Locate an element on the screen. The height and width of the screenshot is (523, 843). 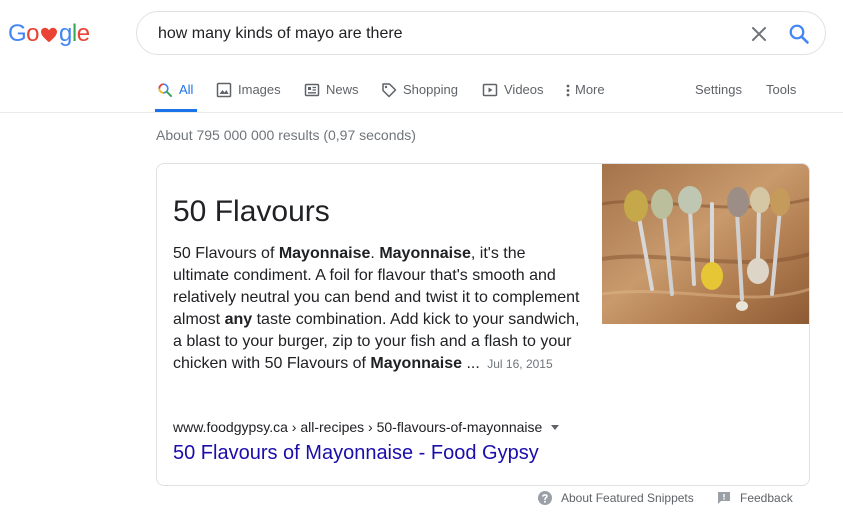
tab-images: Images is located at coordinates (248, 96).